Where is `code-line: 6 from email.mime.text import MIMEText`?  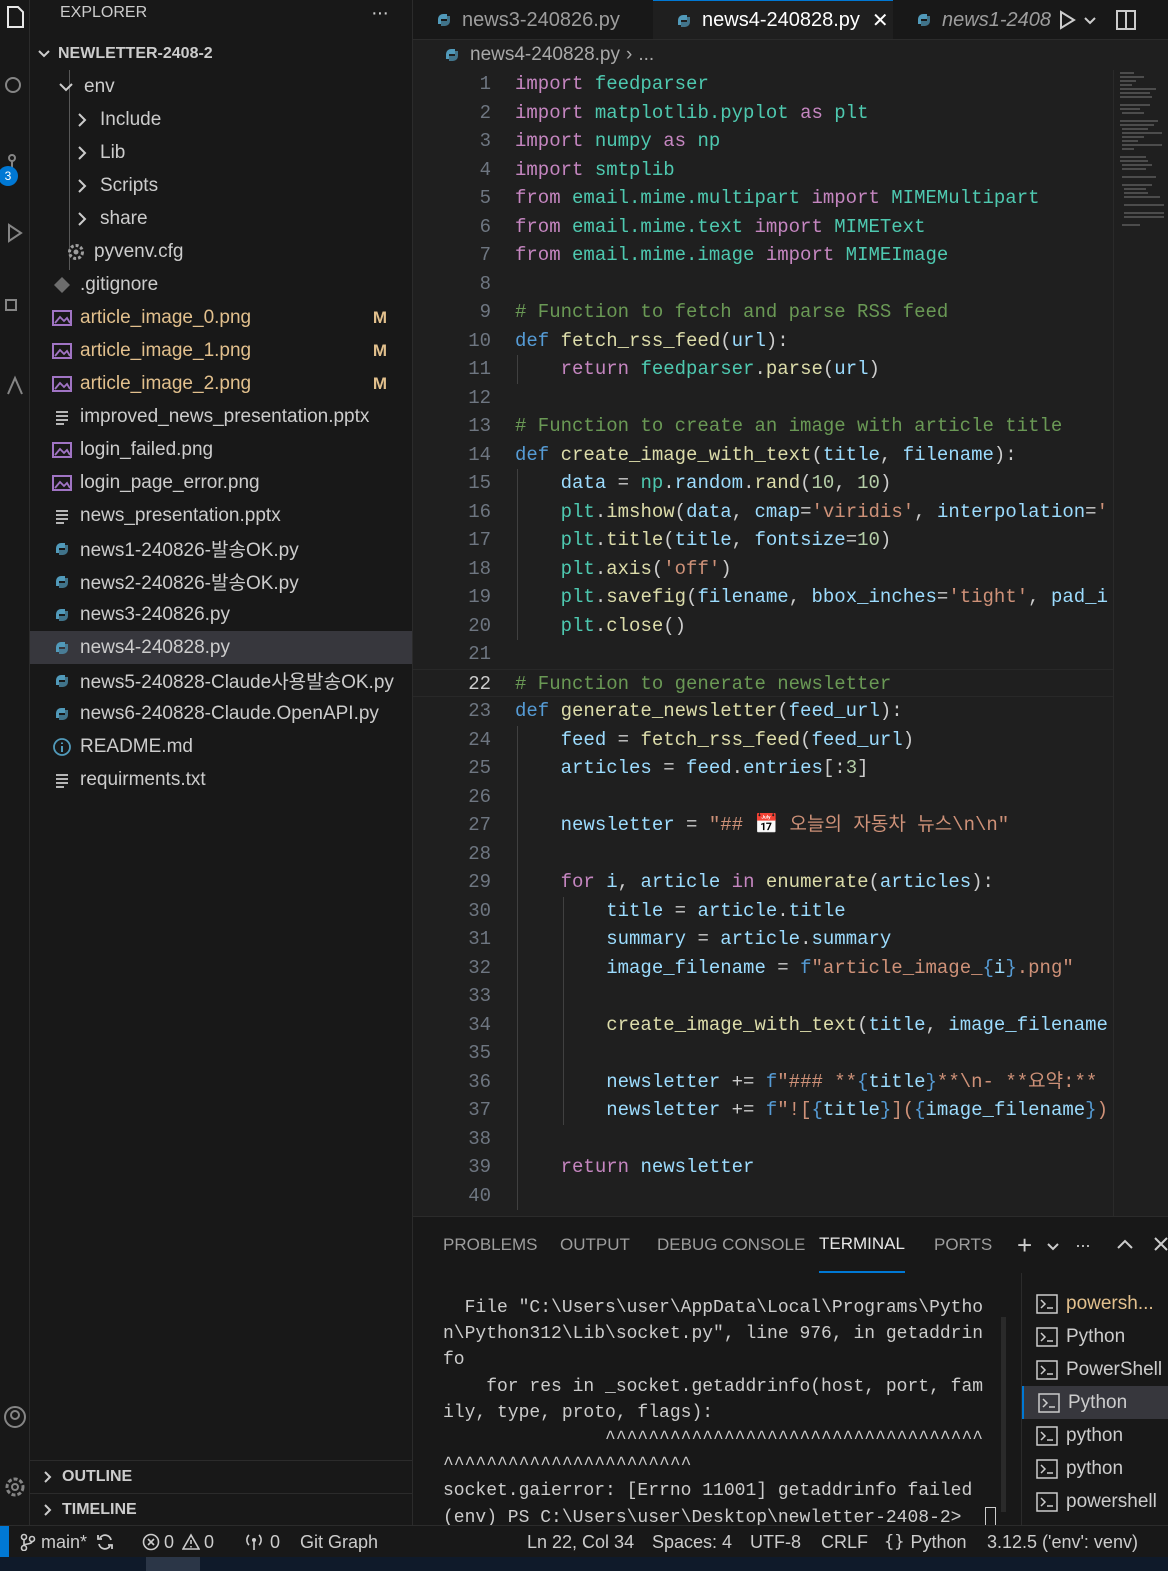 code-line: 6 from email.mime.text import MIMEText is located at coordinates (763, 227).